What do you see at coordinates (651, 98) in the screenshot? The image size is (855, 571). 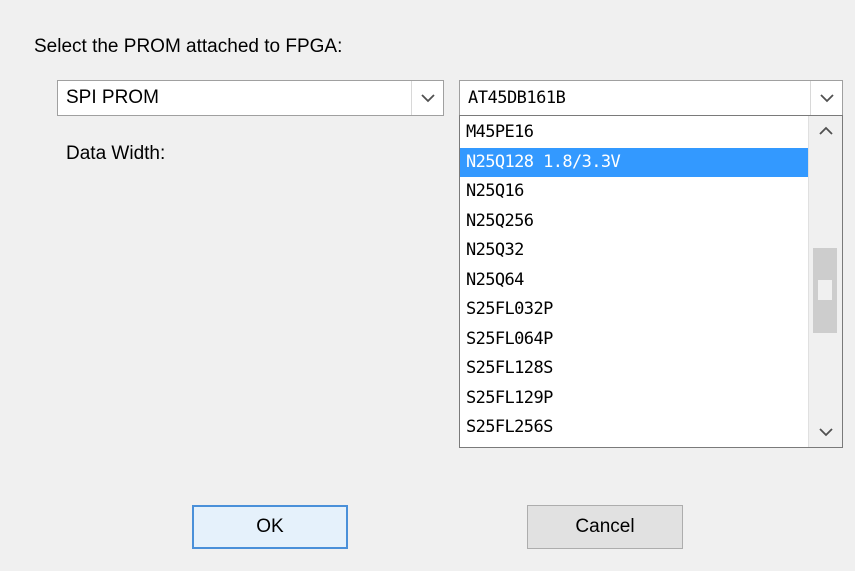 I see `prom-part-combobox: AT45DB161B` at bounding box center [651, 98].